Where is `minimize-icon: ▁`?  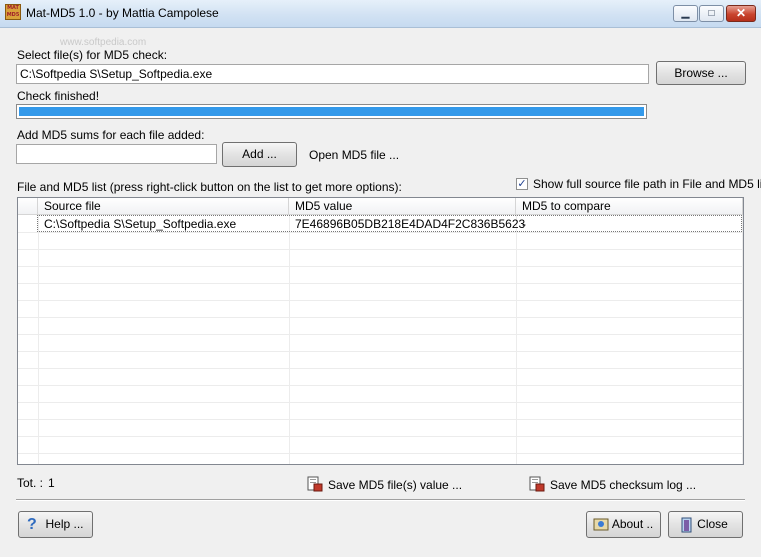 minimize-icon: ▁ is located at coordinates (685, 13).